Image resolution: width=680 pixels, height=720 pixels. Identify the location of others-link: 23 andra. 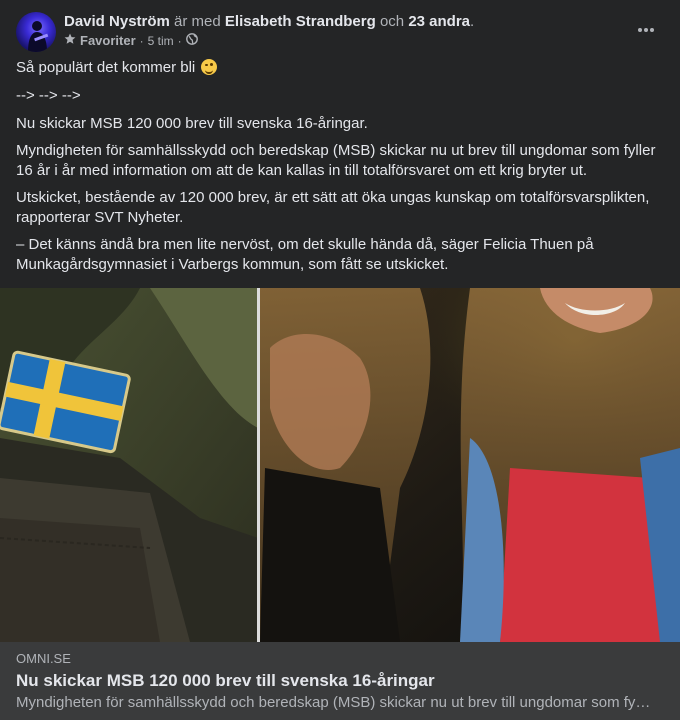
(439, 21).